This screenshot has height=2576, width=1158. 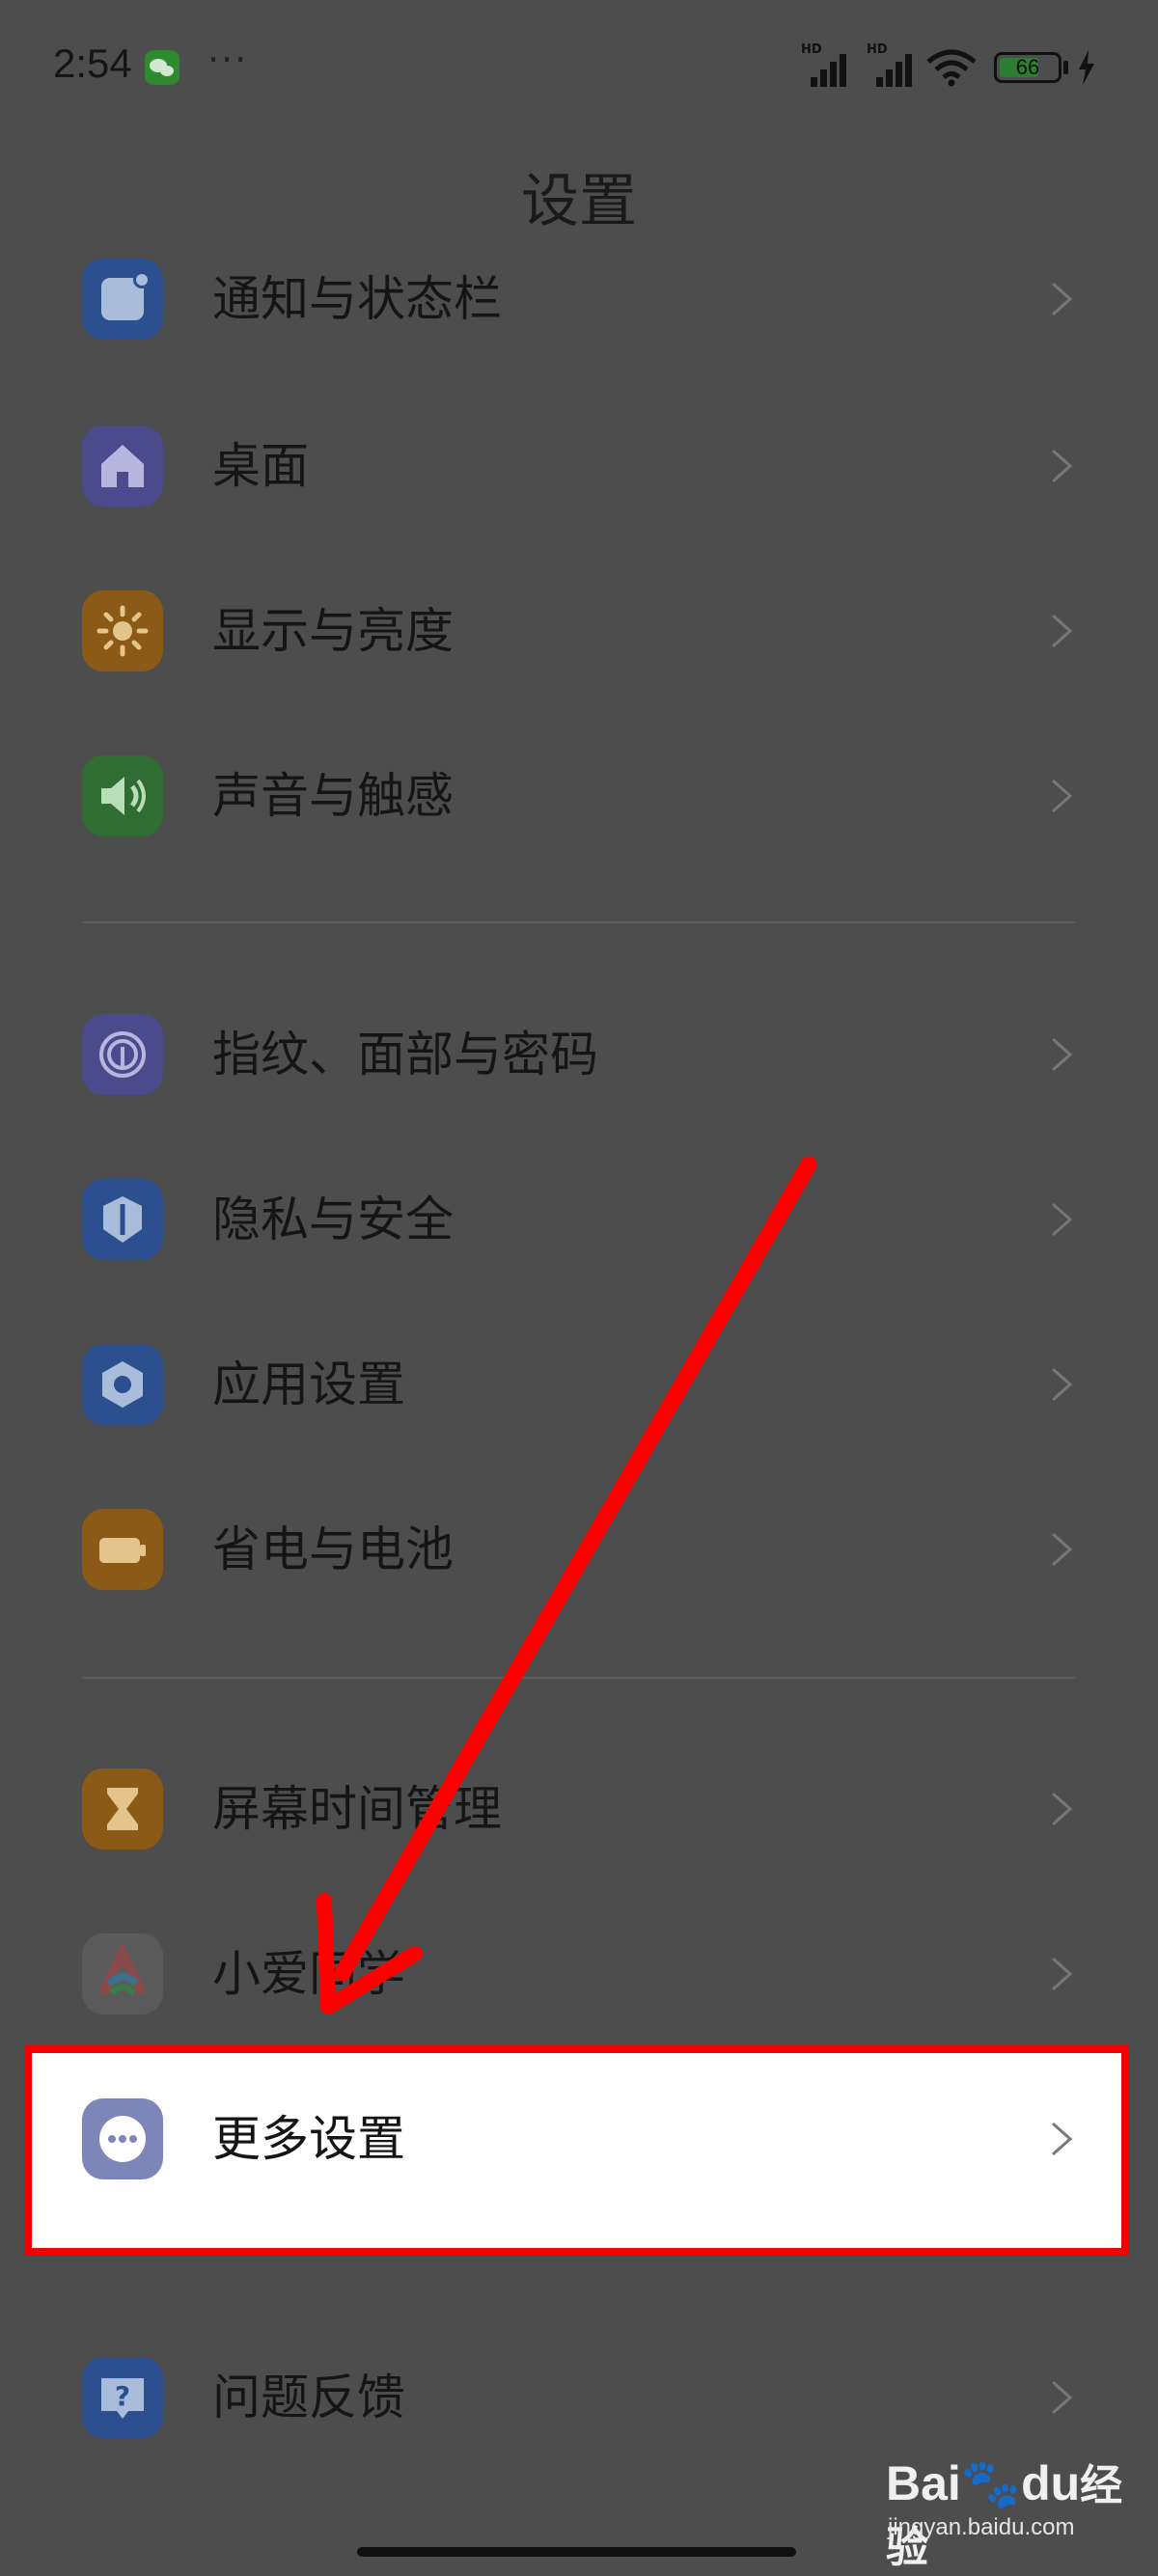 I want to click on settings-item-label: 通知与状态栏, so click(x=357, y=299).